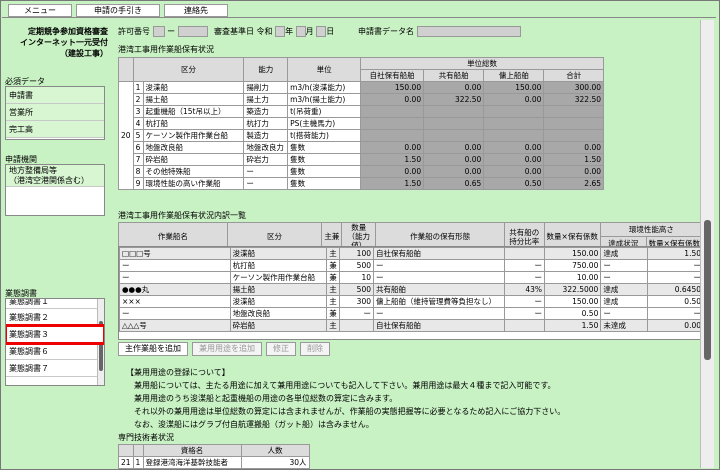  Describe the element at coordinates (55, 317) in the screenshot. I see `list-item-survey-2: 業態調書２` at that location.